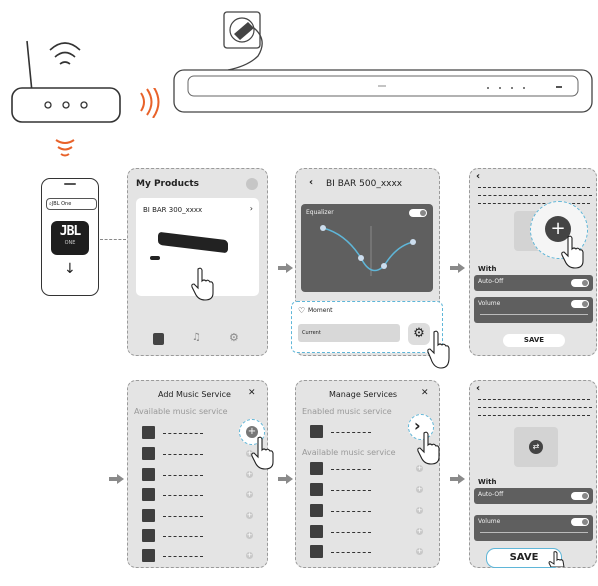 The width and height of the screenshot is (598, 586). What do you see at coordinates (533, 310) in the screenshot?
I see `volume-row: Volume` at bounding box center [533, 310].